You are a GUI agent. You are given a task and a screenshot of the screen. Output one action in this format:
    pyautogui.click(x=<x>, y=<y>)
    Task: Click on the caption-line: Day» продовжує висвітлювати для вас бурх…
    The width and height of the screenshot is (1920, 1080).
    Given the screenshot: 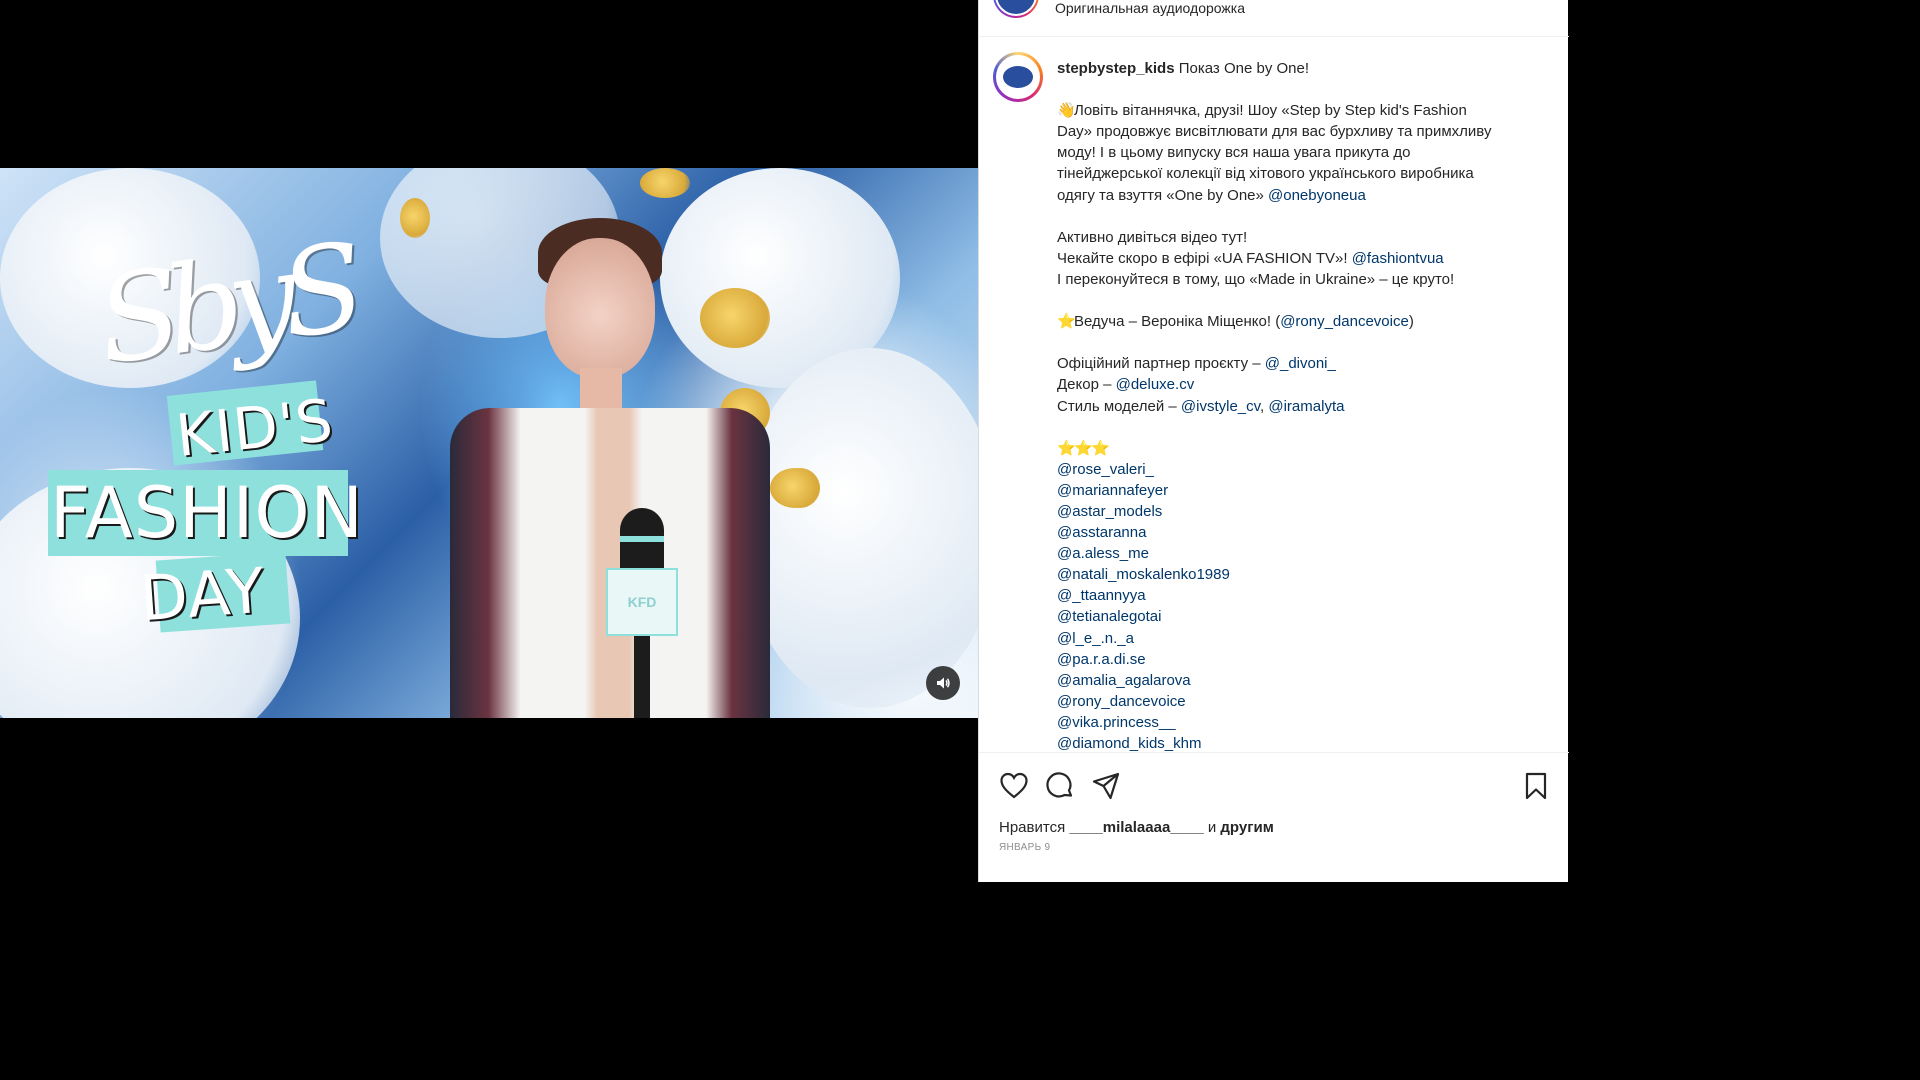 What is the action you would take?
    pyautogui.click(x=1297, y=131)
    